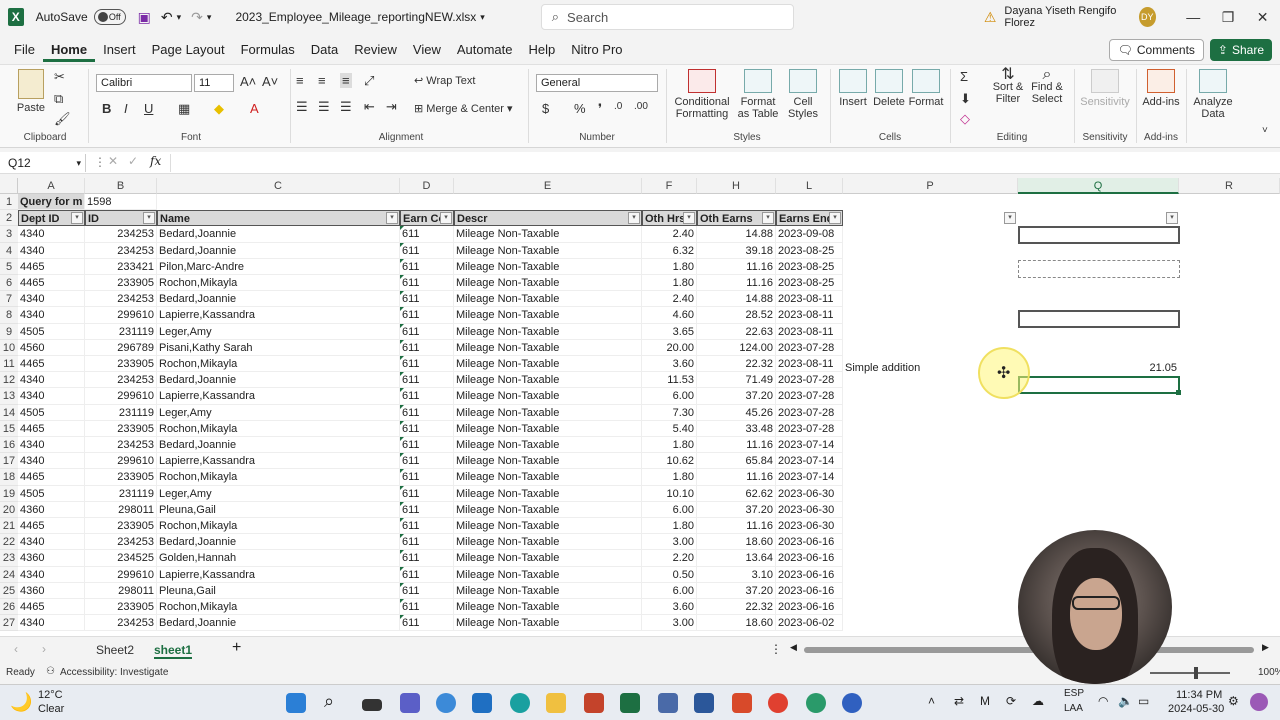 The height and width of the screenshot is (720, 1280). I want to click on maximize-icon: ❐, so click(1228, 17).